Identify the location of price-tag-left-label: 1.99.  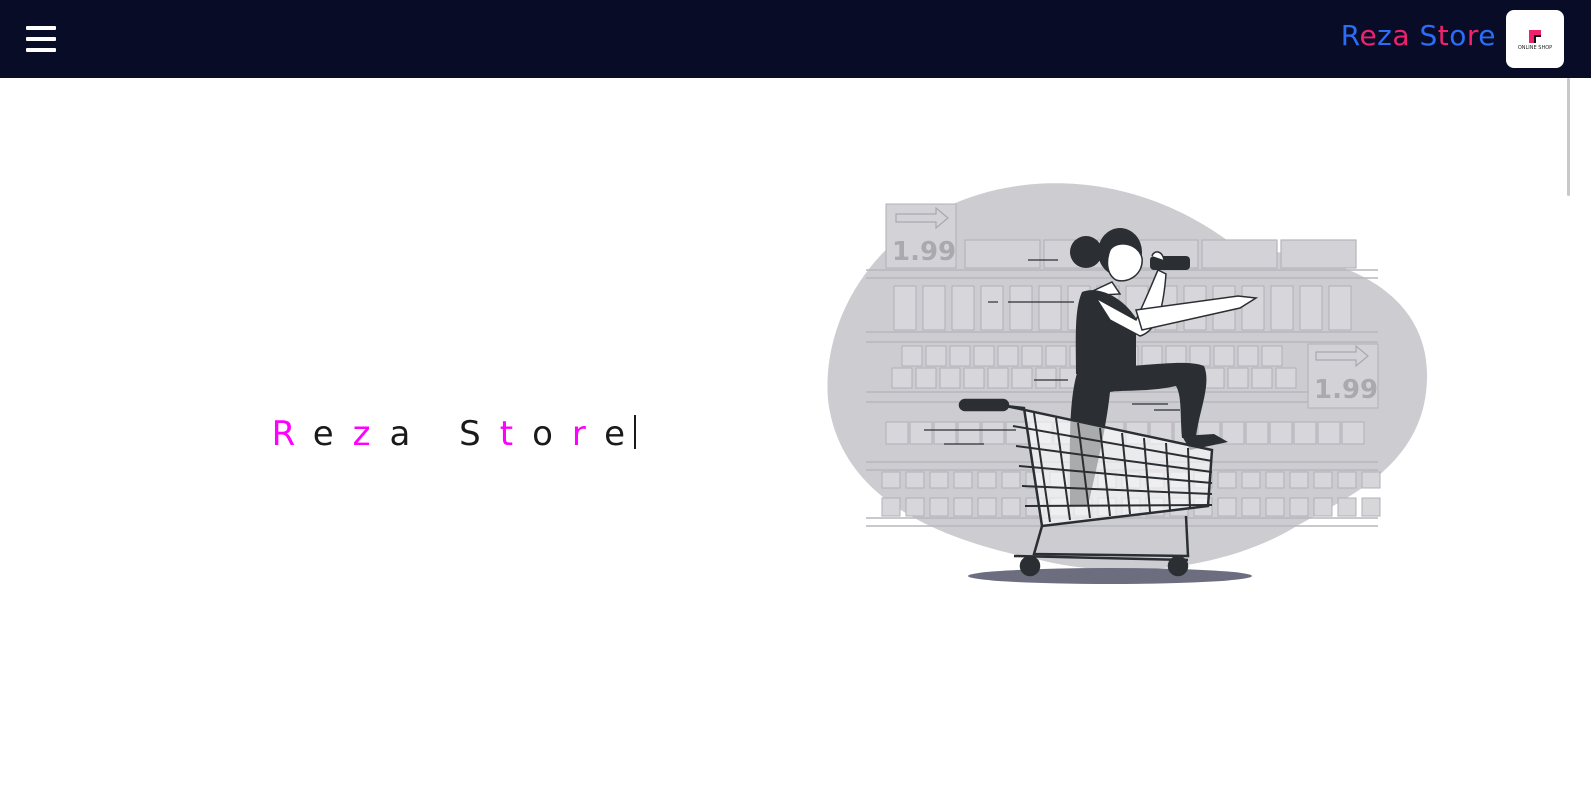
(924, 252).